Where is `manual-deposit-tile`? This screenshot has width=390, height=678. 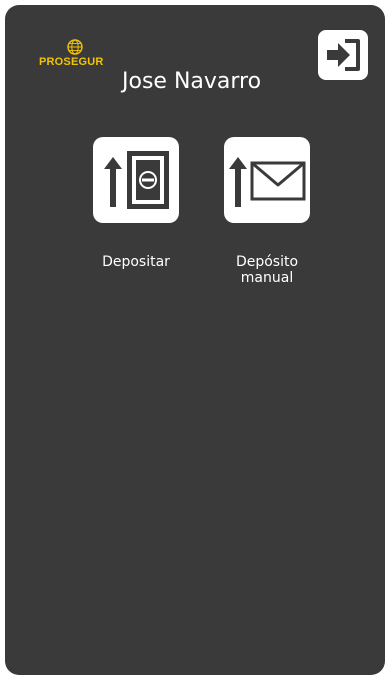 manual-deposit-tile is located at coordinates (267, 180).